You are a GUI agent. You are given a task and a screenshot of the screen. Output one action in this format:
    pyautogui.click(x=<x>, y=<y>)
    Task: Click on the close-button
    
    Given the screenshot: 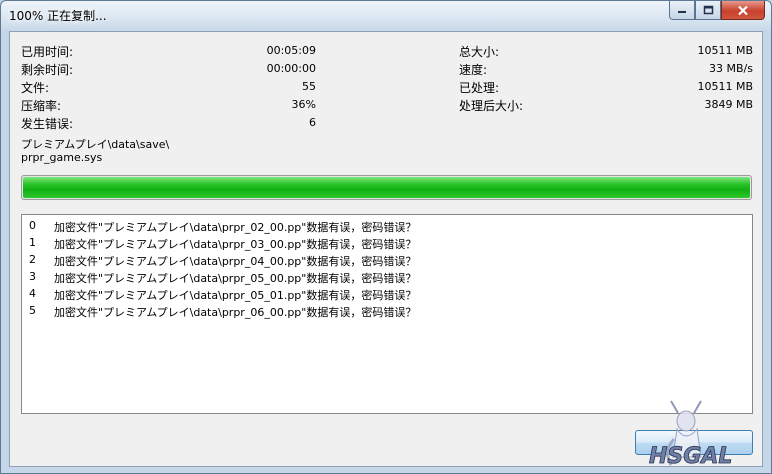 What is the action you would take?
    pyautogui.click(x=743, y=10)
    